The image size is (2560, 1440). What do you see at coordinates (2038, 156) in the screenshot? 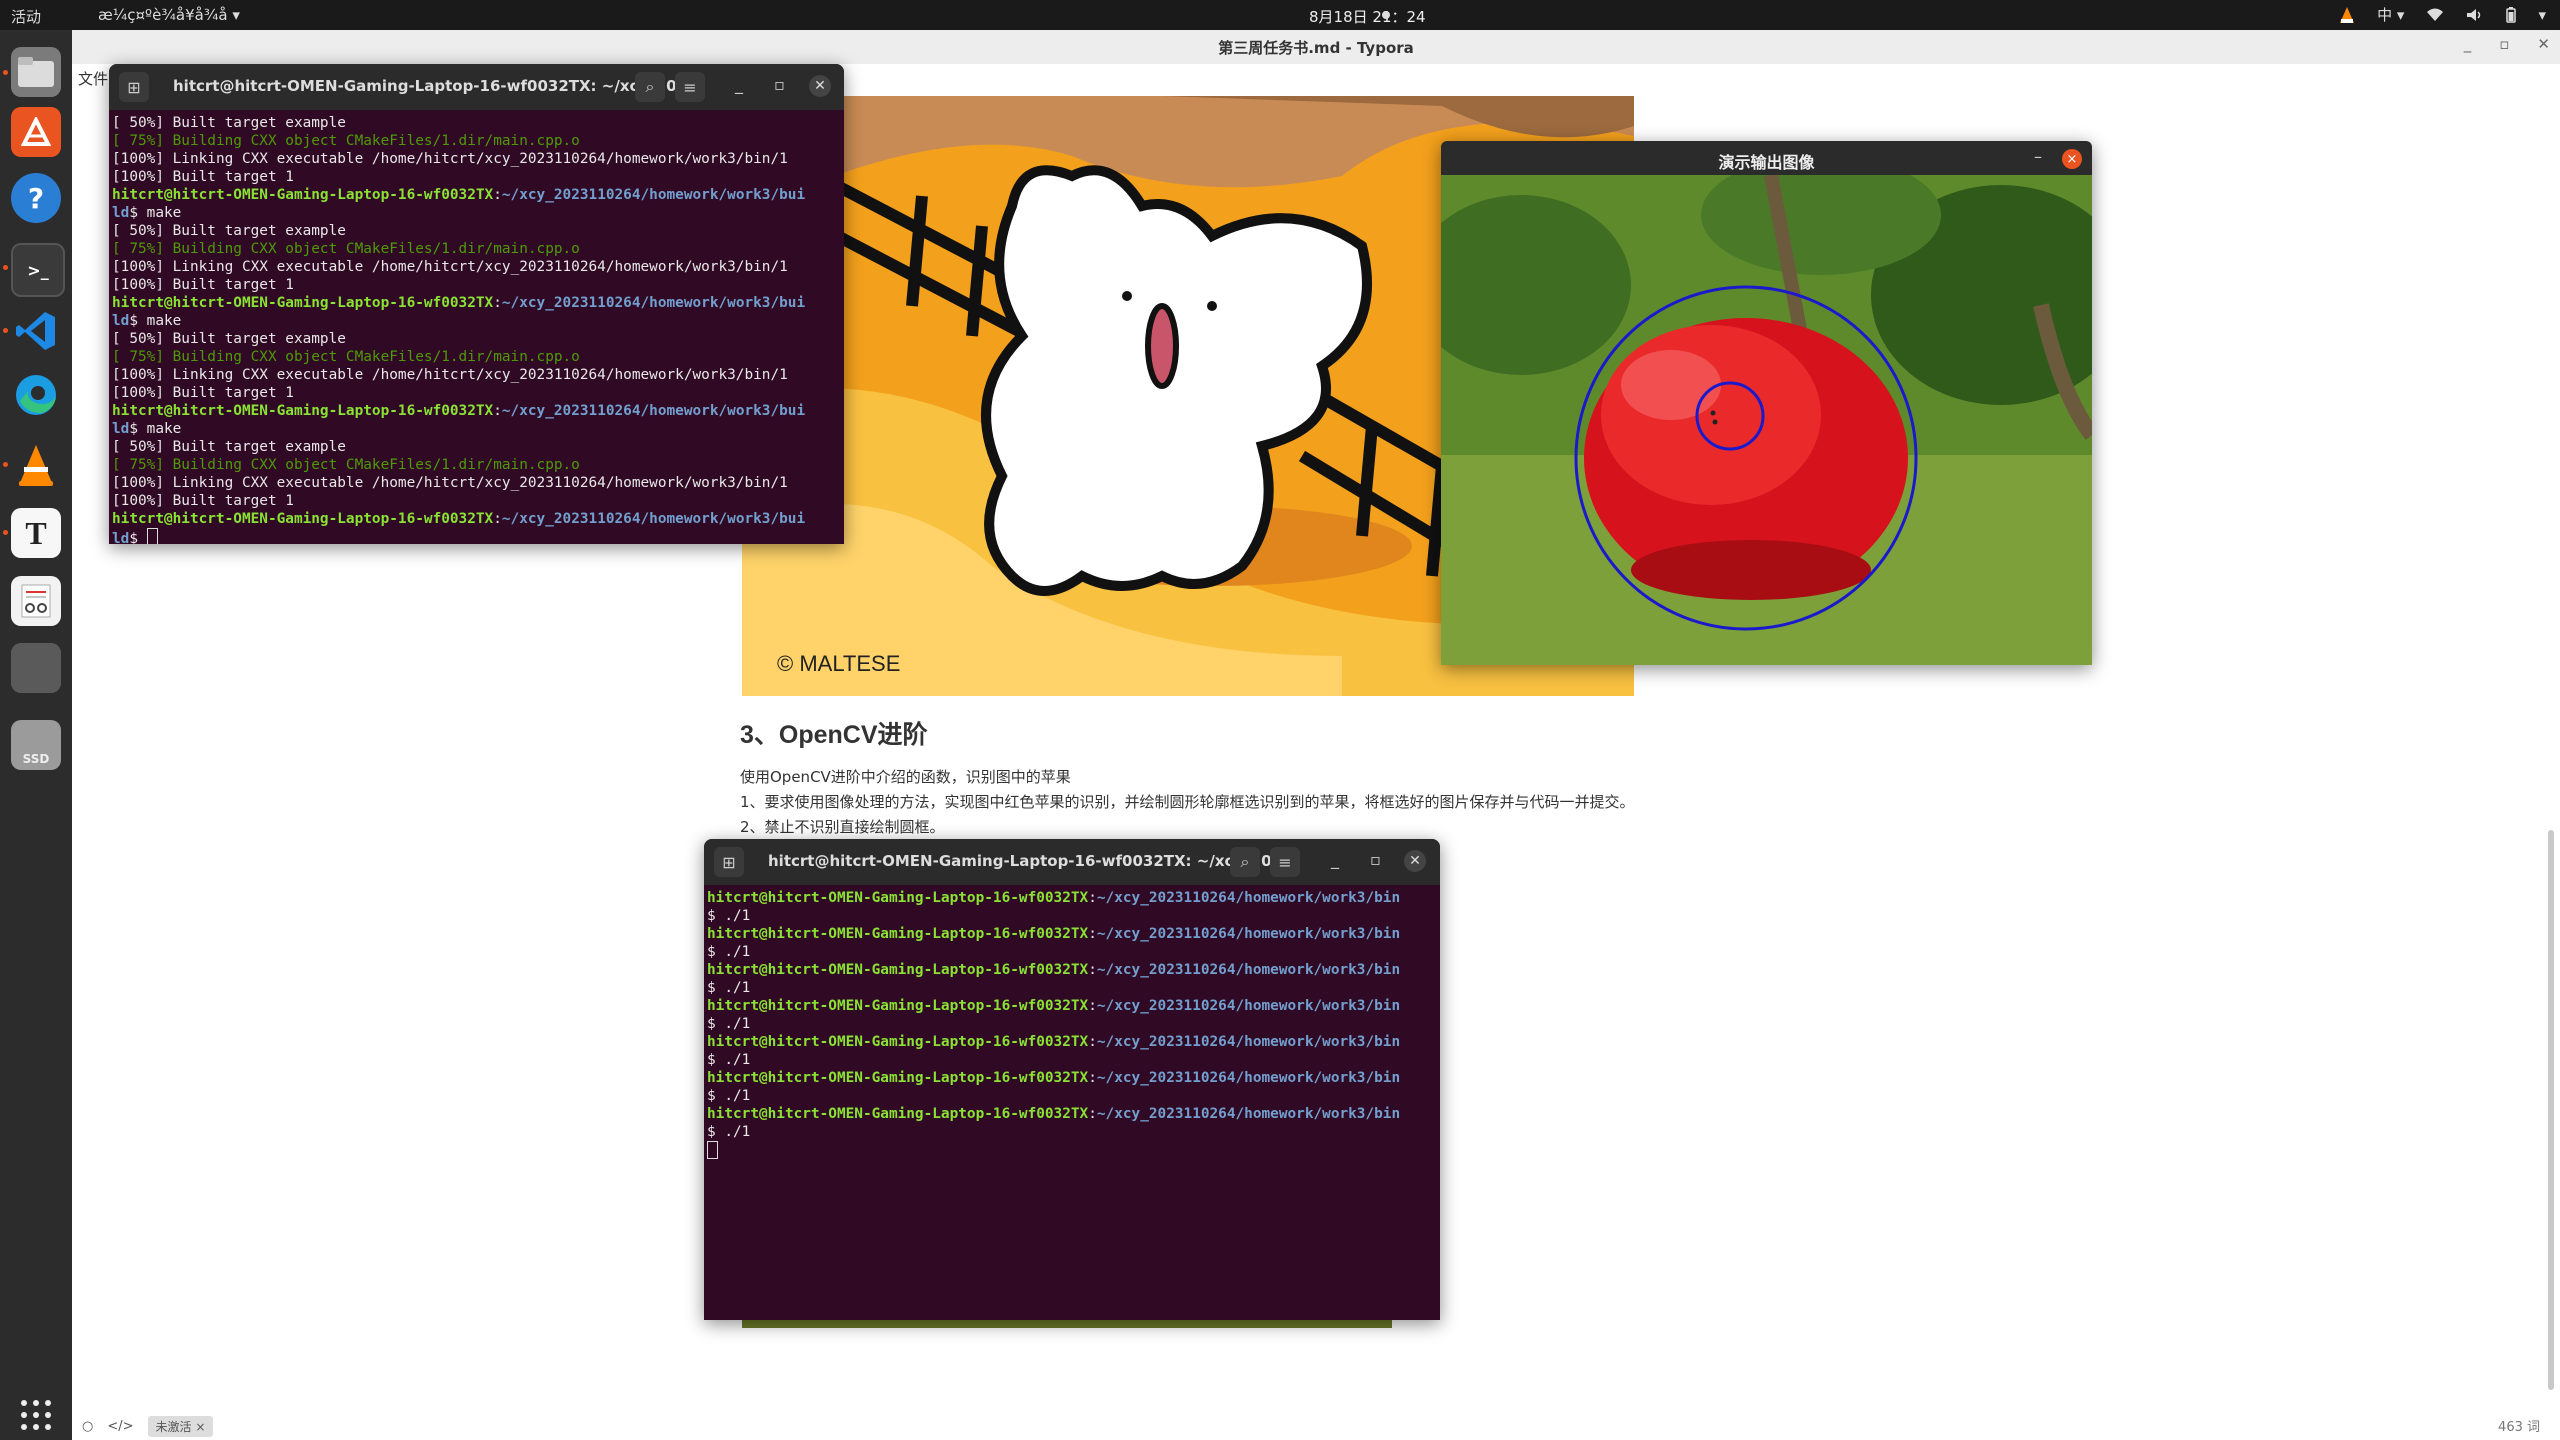
I see `minimize-button: –` at bounding box center [2038, 156].